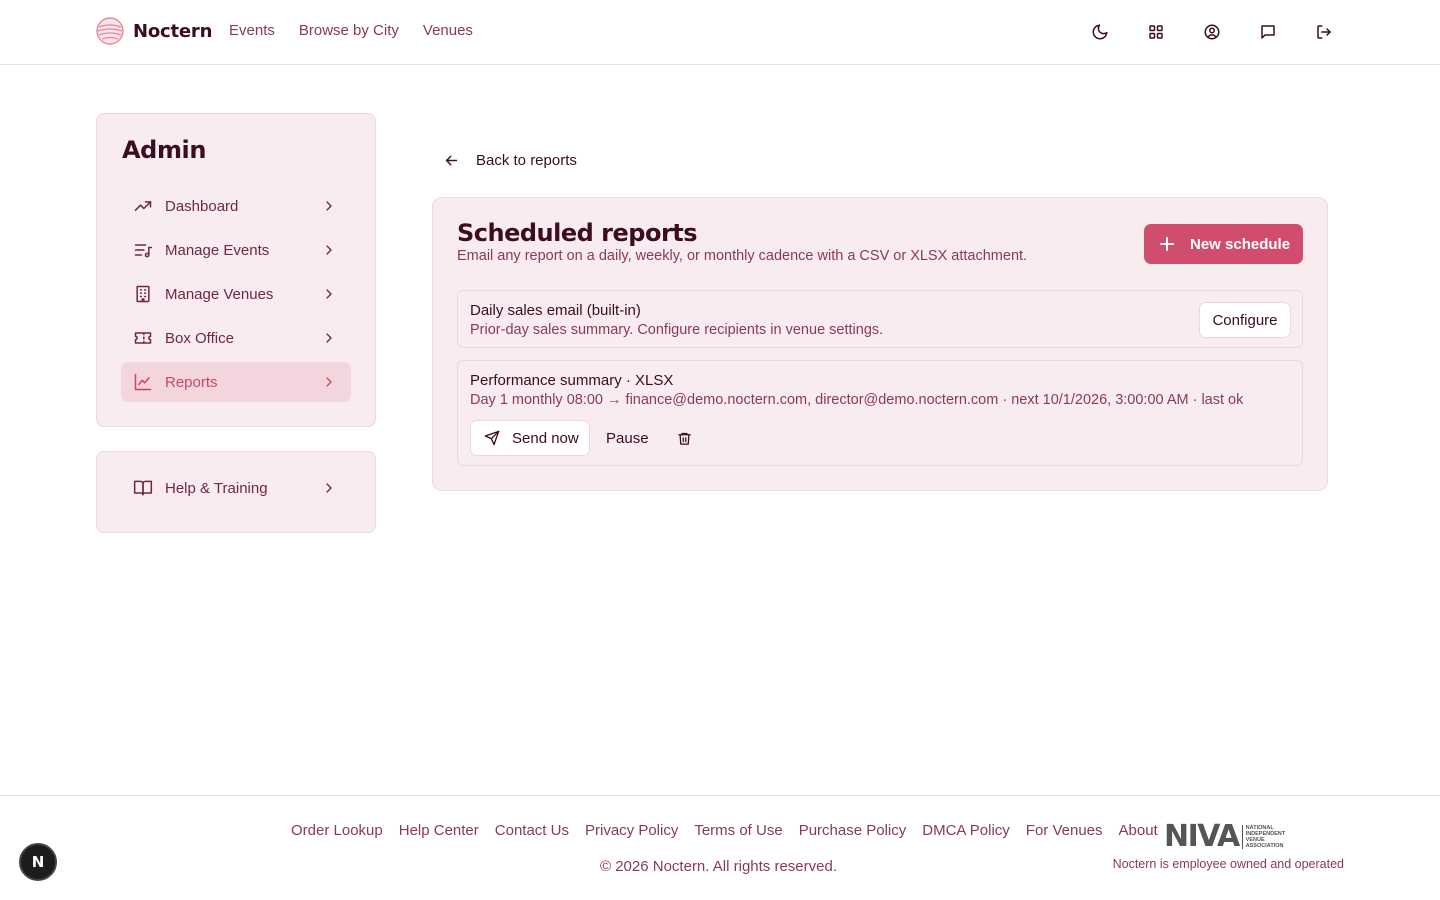 This screenshot has width=1440, height=900. I want to click on grid-icon, so click(1156, 32).